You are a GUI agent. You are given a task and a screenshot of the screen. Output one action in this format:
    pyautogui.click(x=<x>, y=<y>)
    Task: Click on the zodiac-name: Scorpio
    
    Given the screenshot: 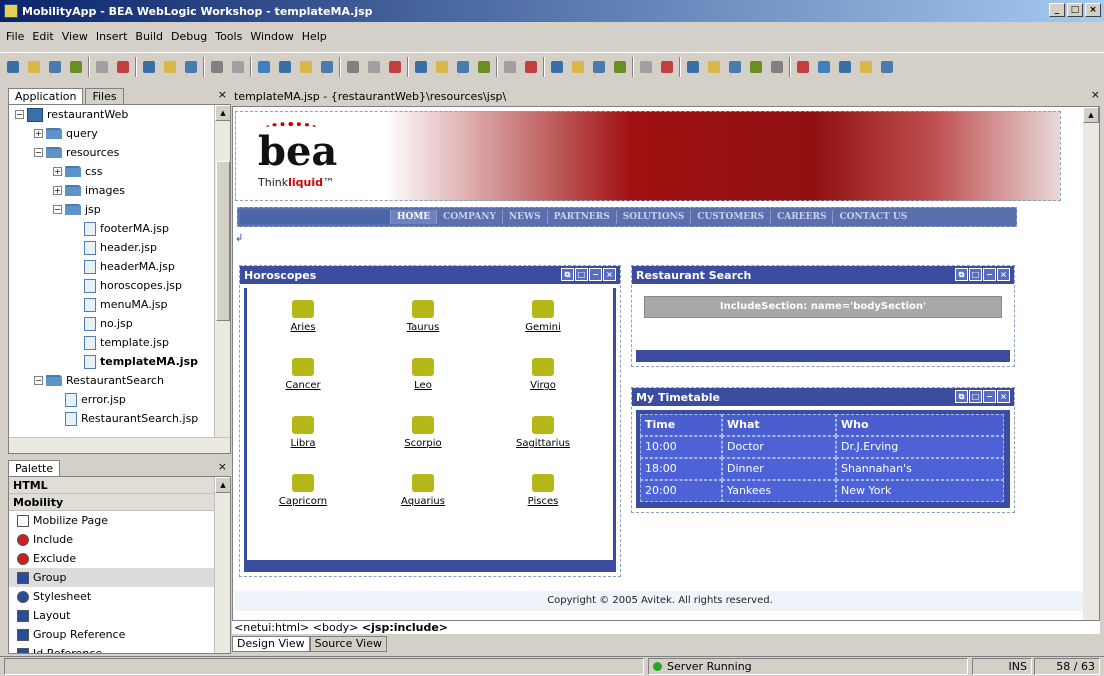 What is the action you would take?
    pyautogui.click(x=423, y=443)
    